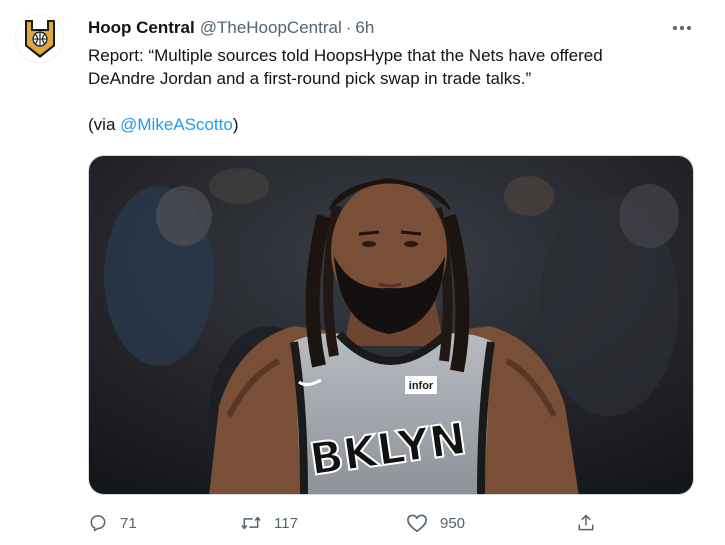 The image size is (725, 545). I want to click on share-icon, so click(586, 522).